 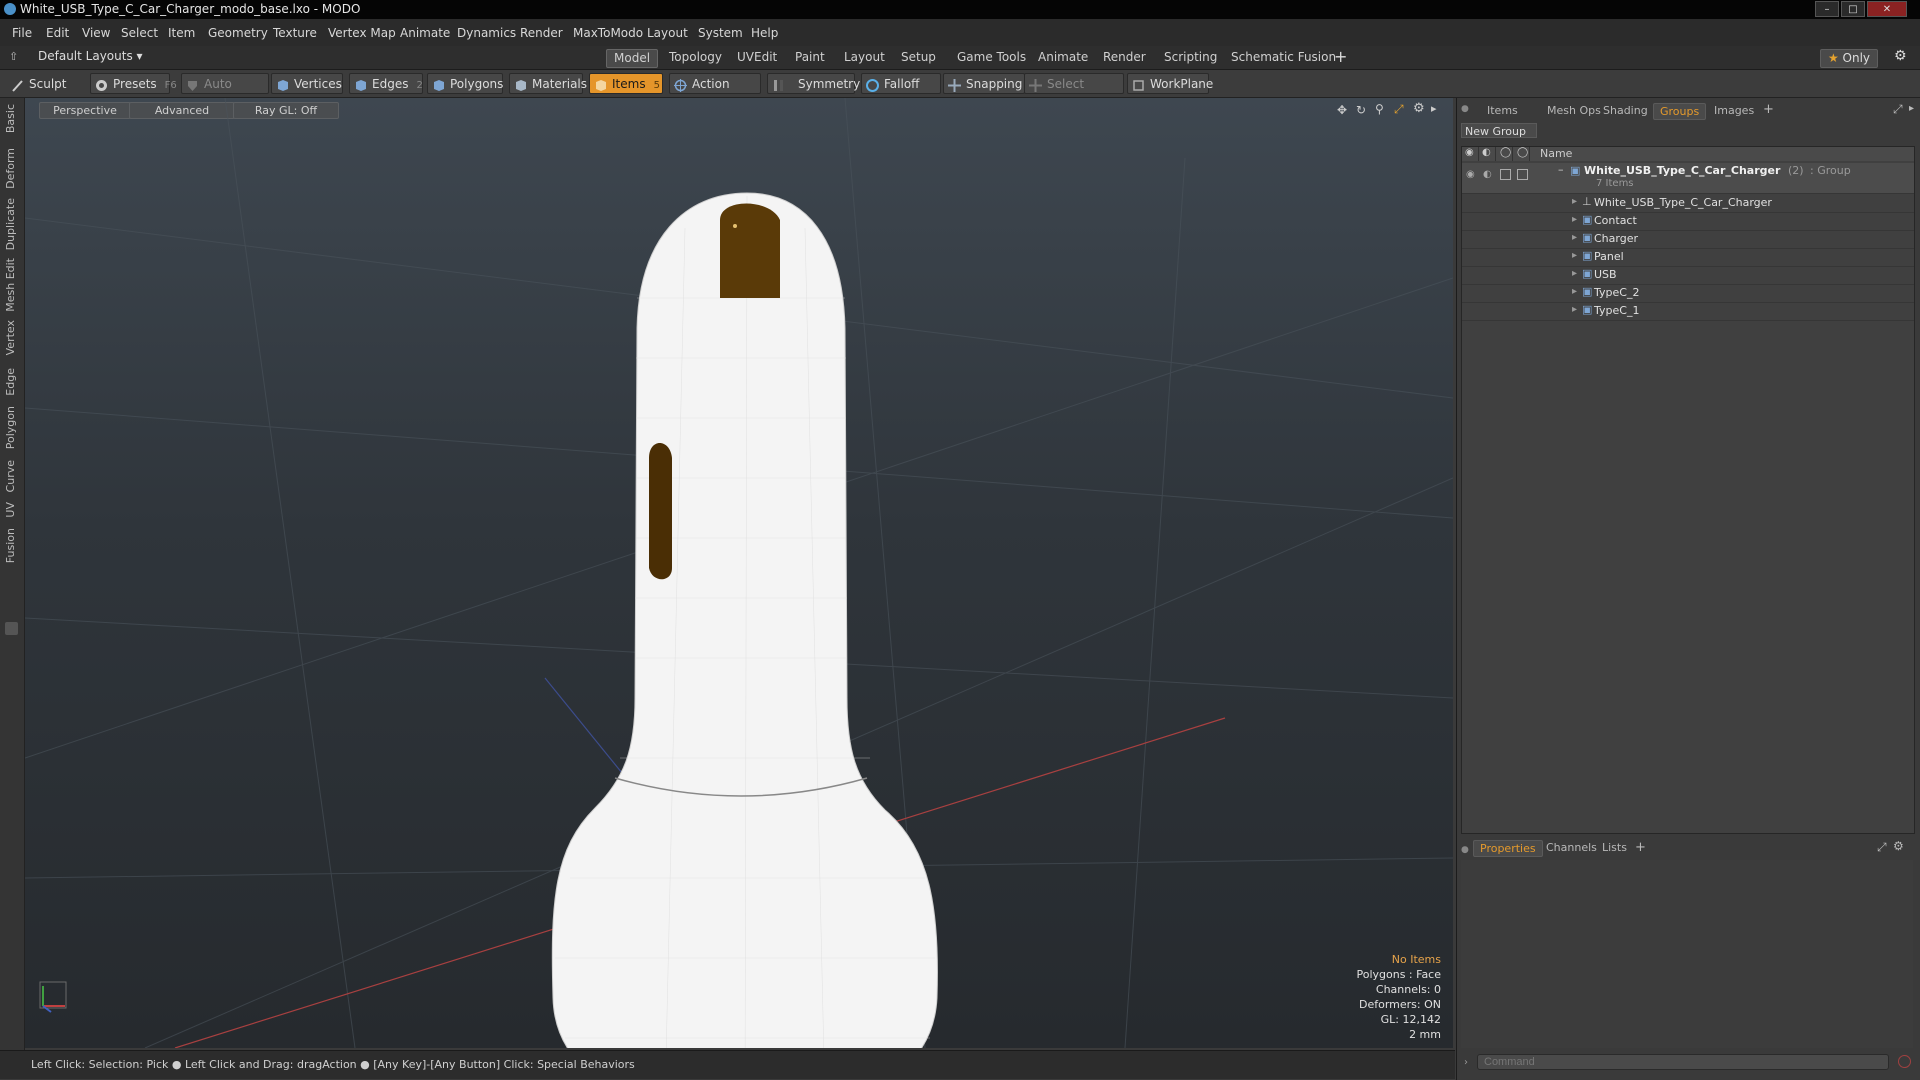 What do you see at coordinates (918, 57) in the screenshot?
I see `tab-setup: Setup` at bounding box center [918, 57].